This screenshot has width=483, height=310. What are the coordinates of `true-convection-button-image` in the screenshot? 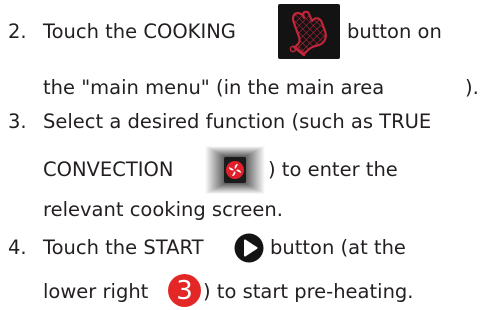 It's located at (235, 170).